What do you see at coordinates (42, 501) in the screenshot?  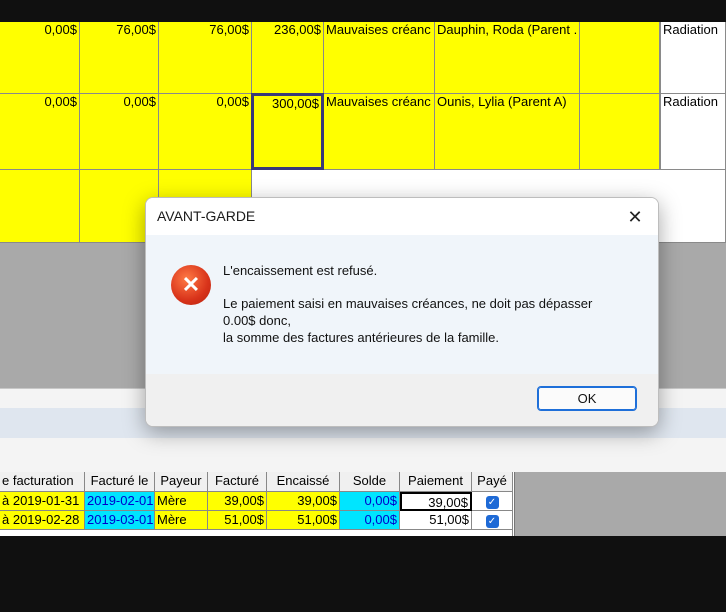 I see `table-cell: à 2019-01-31` at bounding box center [42, 501].